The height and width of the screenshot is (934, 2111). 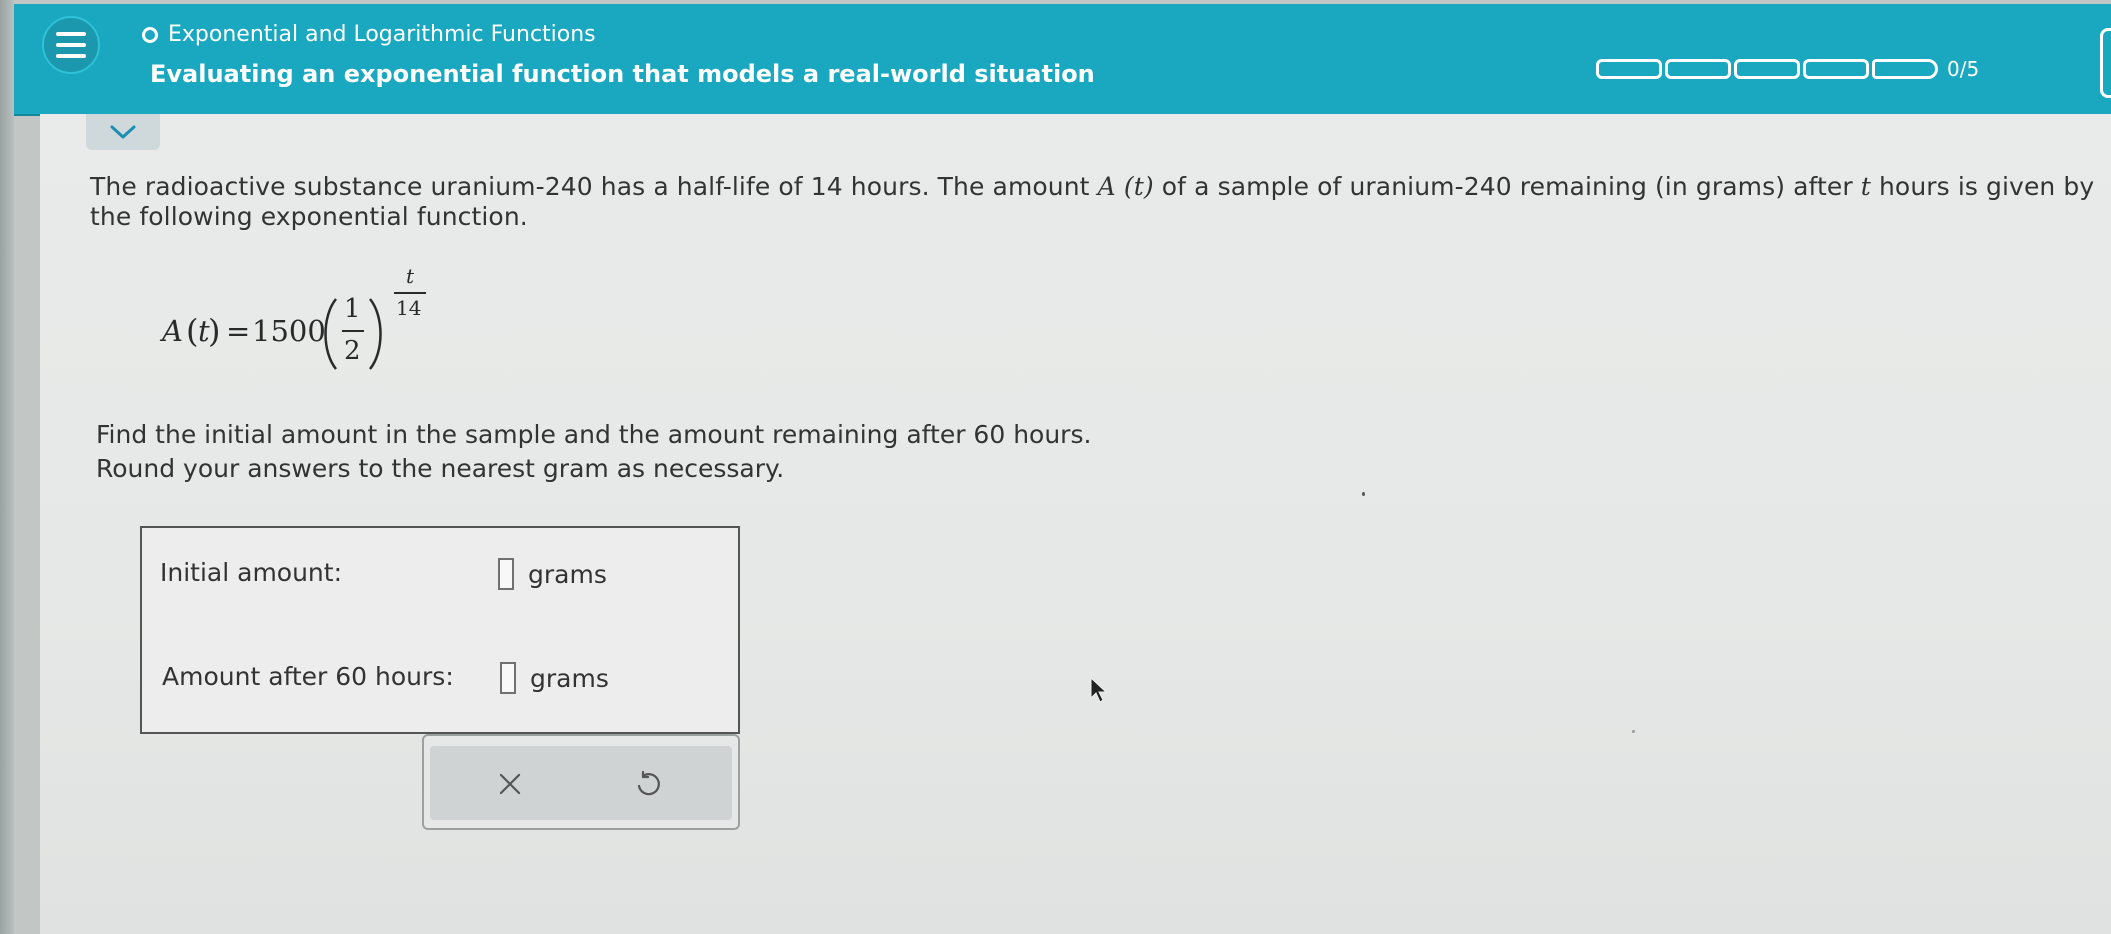 I want to click on clear-button, so click(x=510, y=784).